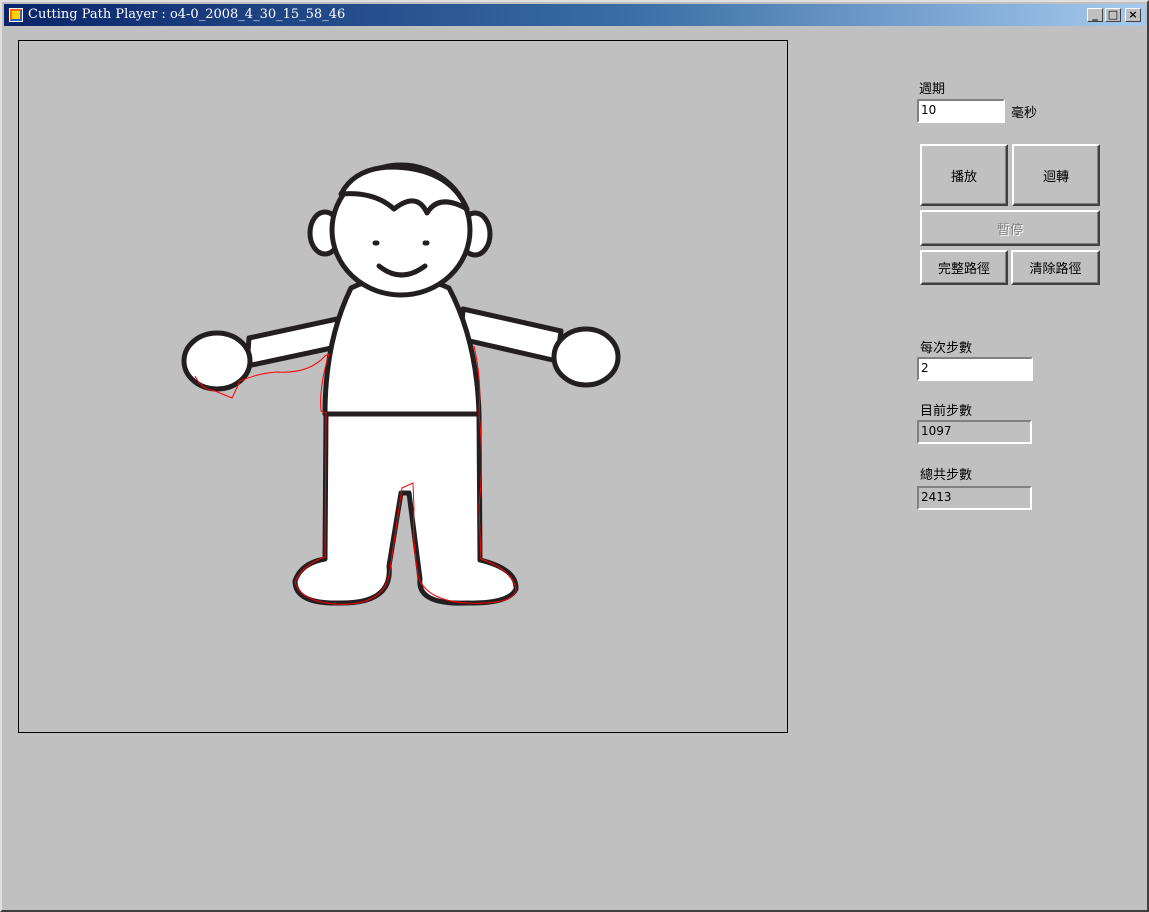  What do you see at coordinates (1095, 15) in the screenshot?
I see `minimize-button: _` at bounding box center [1095, 15].